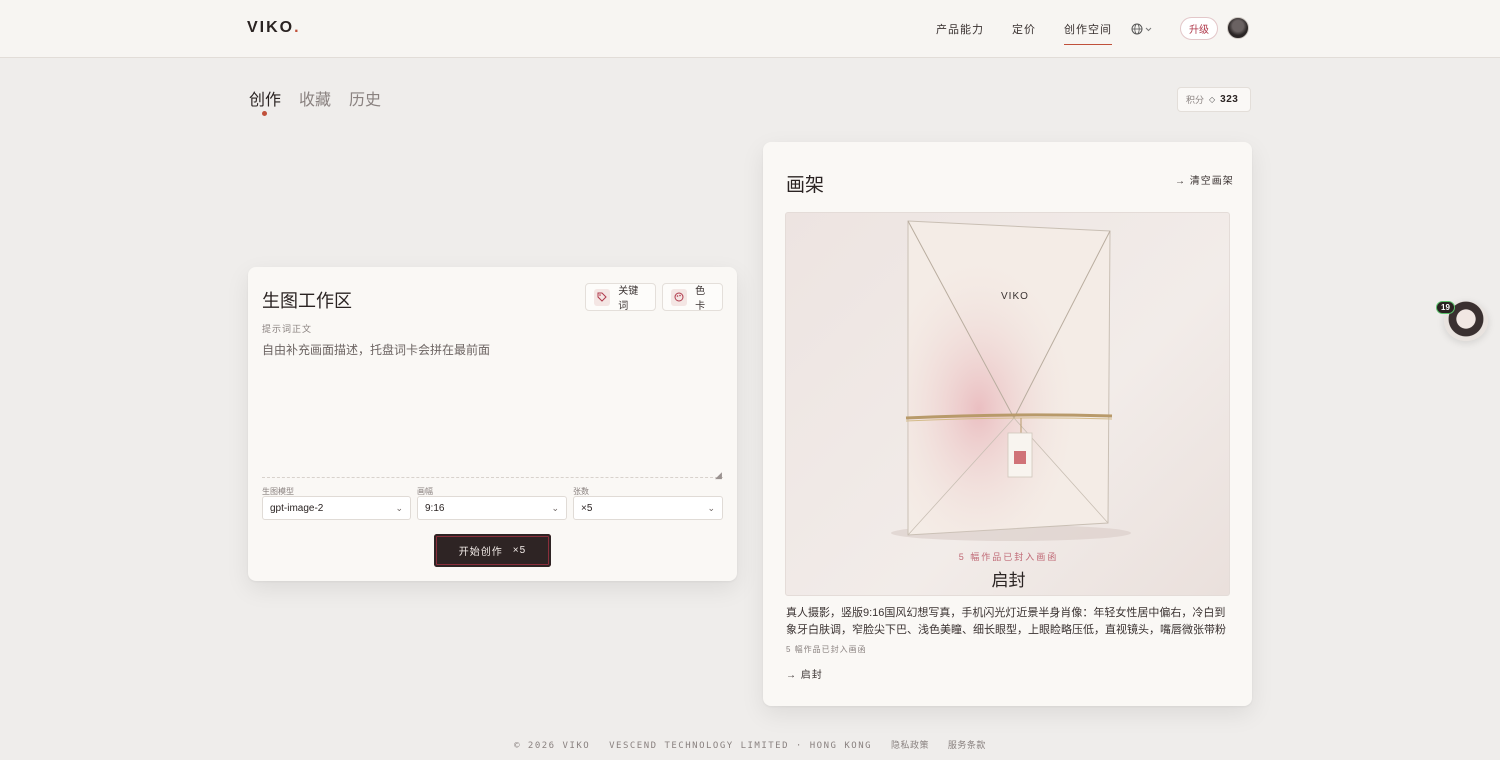 The width and height of the screenshot is (1500, 760). What do you see at coordinates (1238, 28) in the screenshot?
I see `avatar` at bounding box center [1238, 28].